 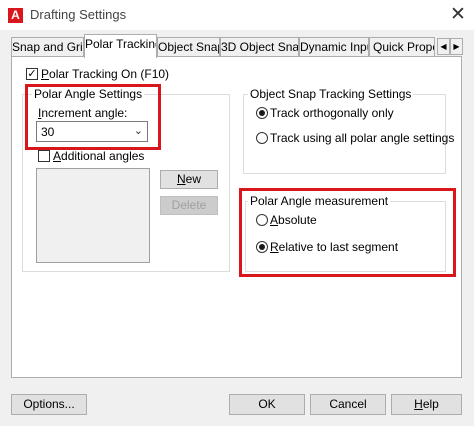 I want to click on track-orthogonally-label: Track orthogonally only, so click(x=332, y=113).